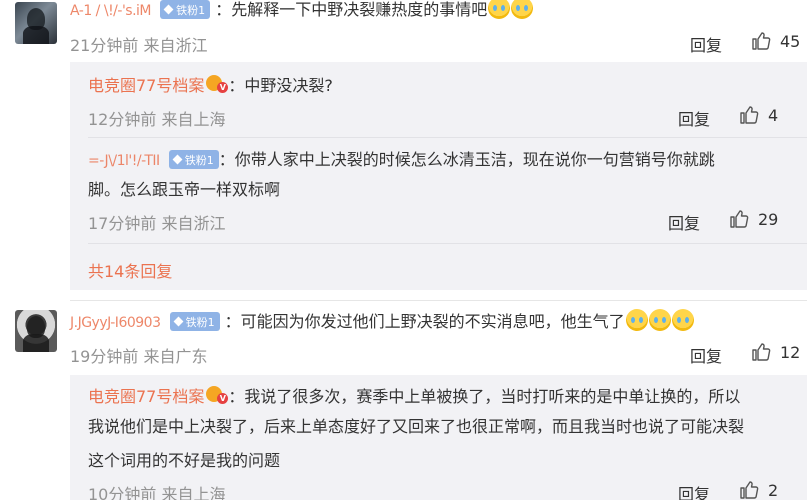 This screenshot has width=807, height=500. What do you see at coordinates (790, 352) in the screenshot?
I see `like-count: 12` at bounding box center [790, 352].